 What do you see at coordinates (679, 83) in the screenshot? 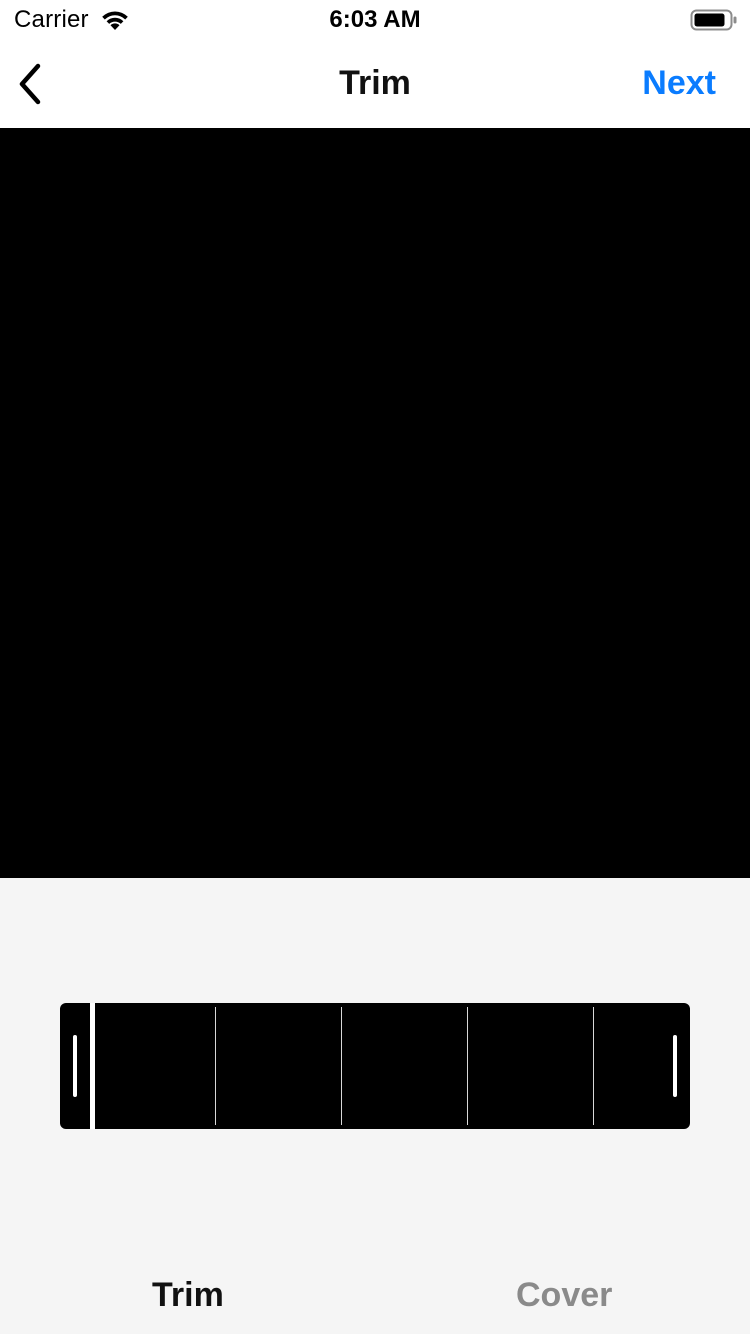
I see `next-button: Next` at bounding box center [679, 83].